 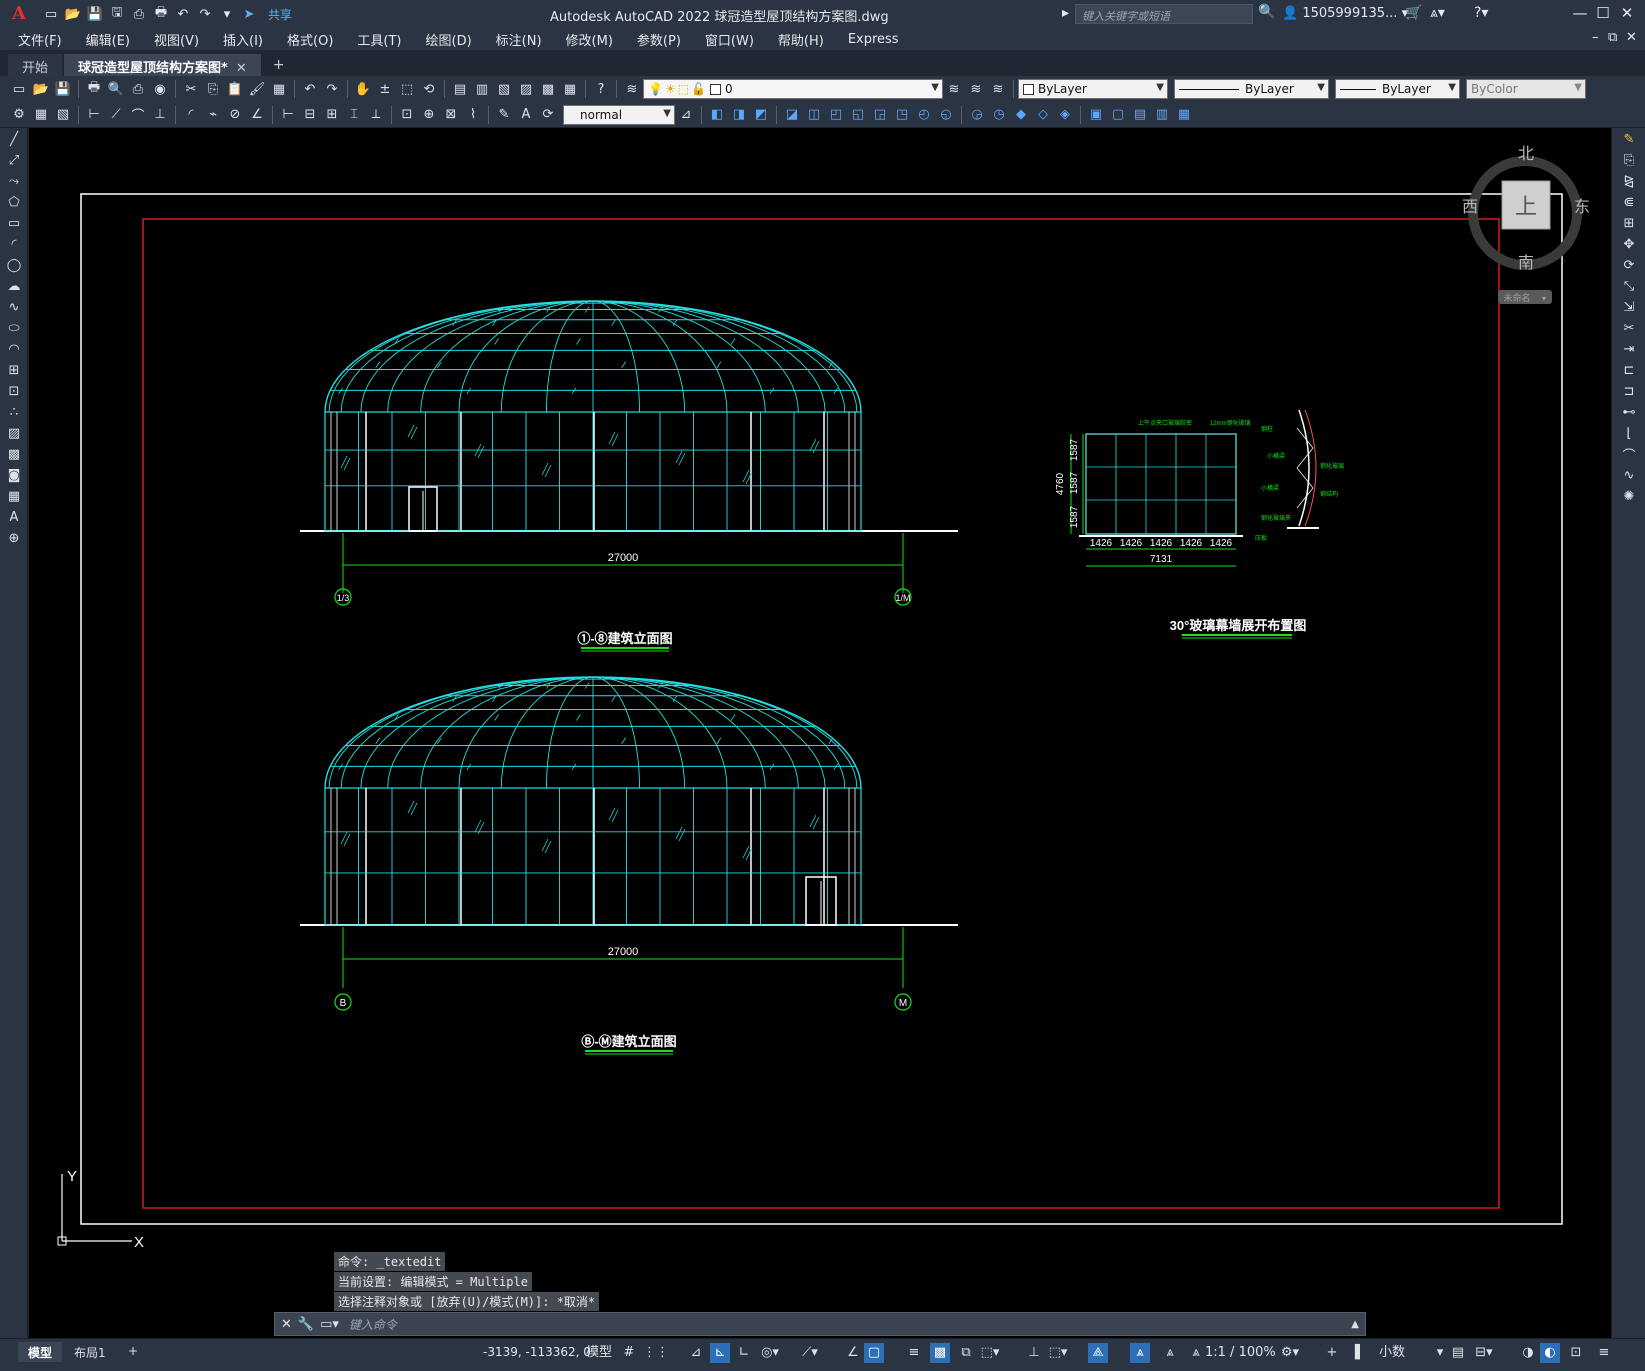 What do you see at coordinates (504, 115) in the screenshot?
I see `dim-edit-icon: ✎` at bounding box center [504, 115].